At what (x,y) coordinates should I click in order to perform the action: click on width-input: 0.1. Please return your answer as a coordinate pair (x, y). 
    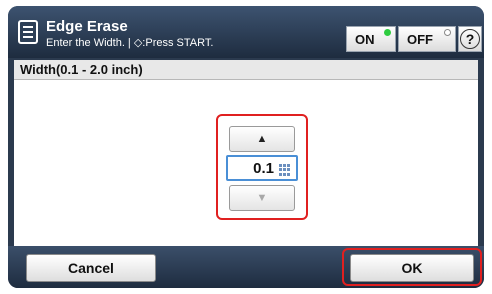
    Looking at the image, I should click on (262, 168).